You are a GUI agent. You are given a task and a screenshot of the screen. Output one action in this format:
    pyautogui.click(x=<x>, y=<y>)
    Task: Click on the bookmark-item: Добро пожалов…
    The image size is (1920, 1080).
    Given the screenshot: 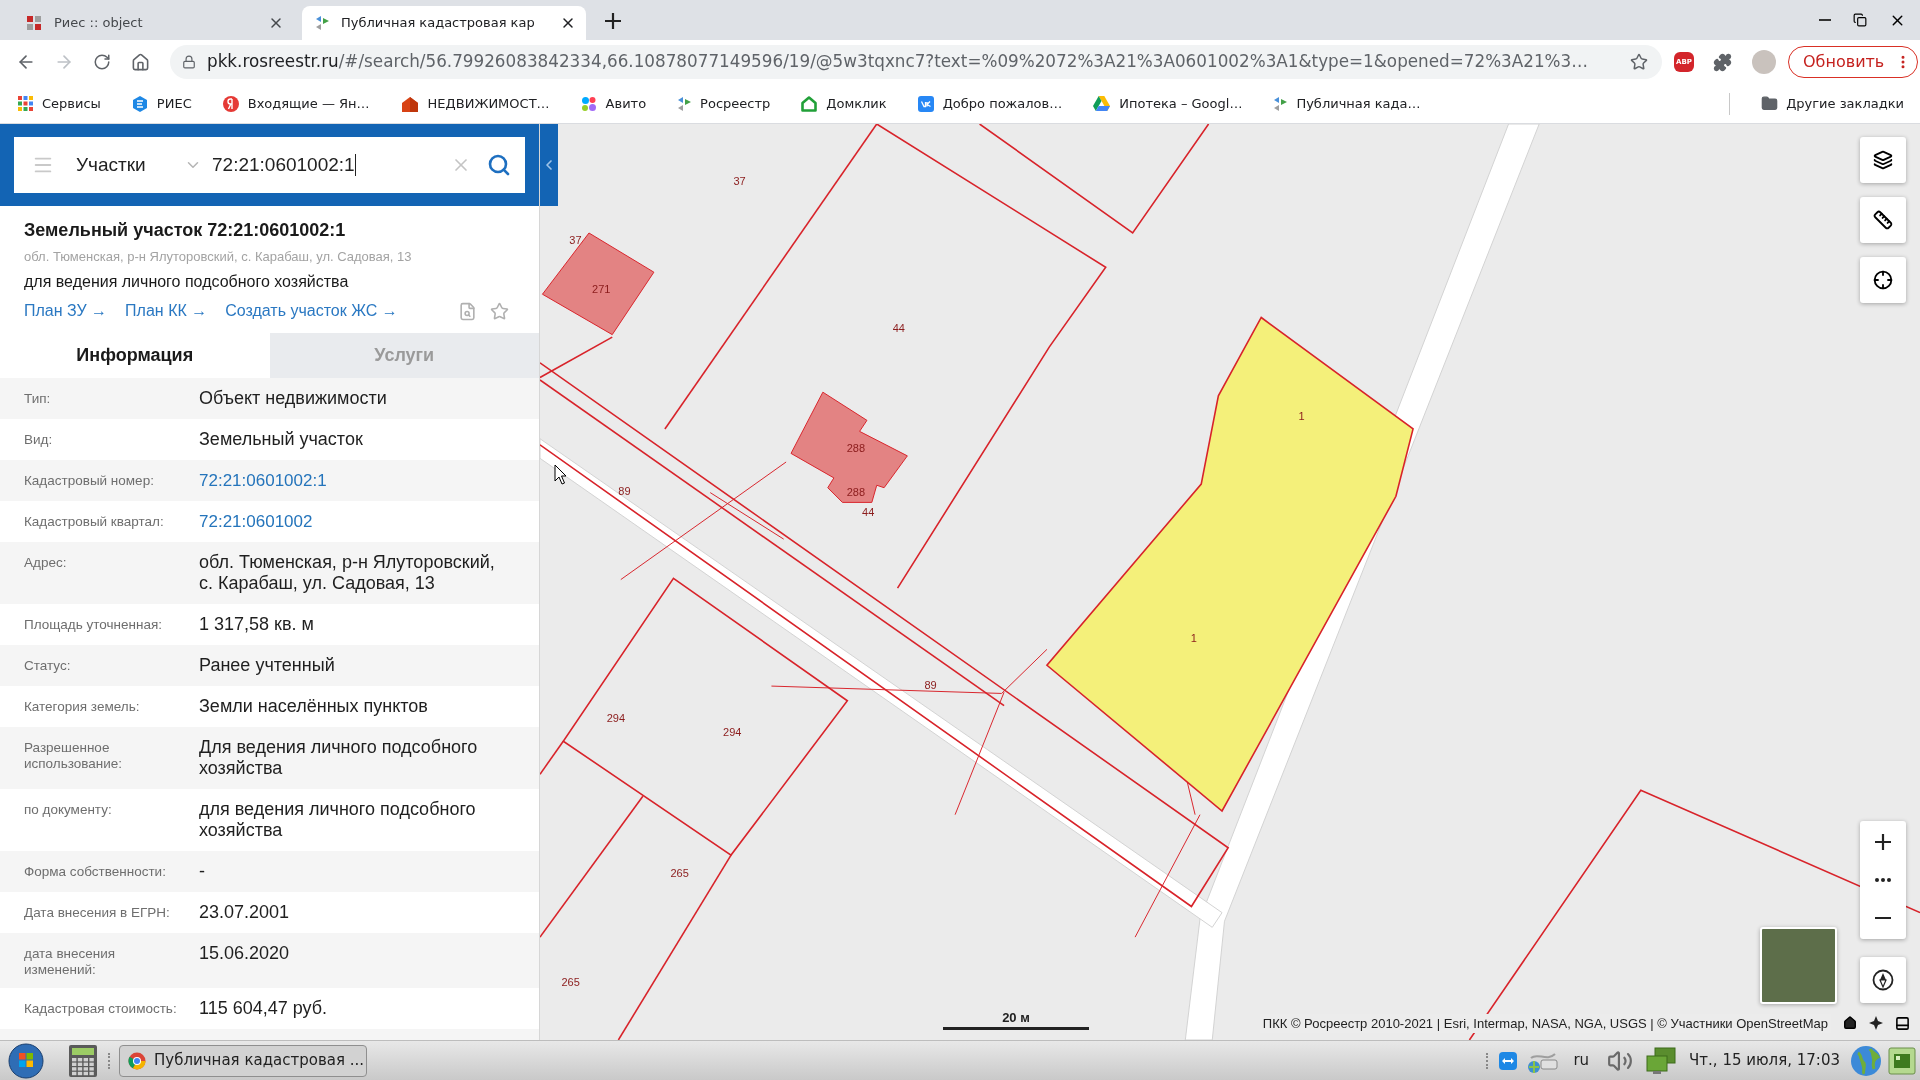 What is the action you would take?
    pyautogui.click(x=990, y=103)
    